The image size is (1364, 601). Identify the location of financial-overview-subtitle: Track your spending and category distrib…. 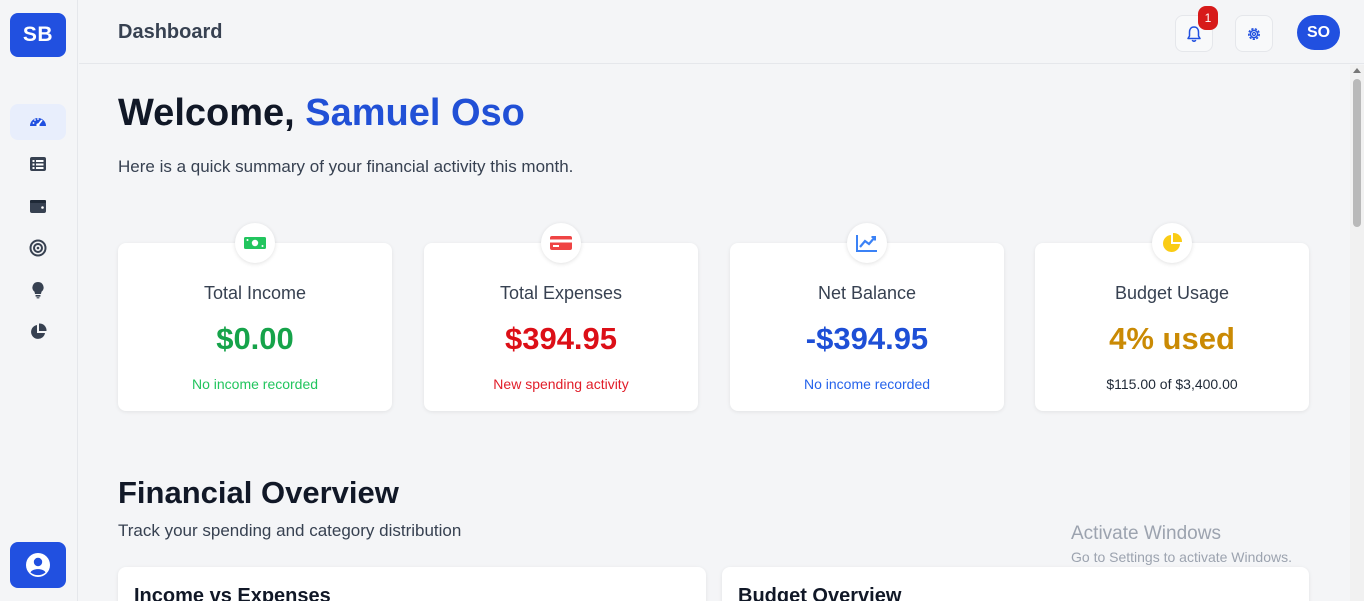
(290, 530).